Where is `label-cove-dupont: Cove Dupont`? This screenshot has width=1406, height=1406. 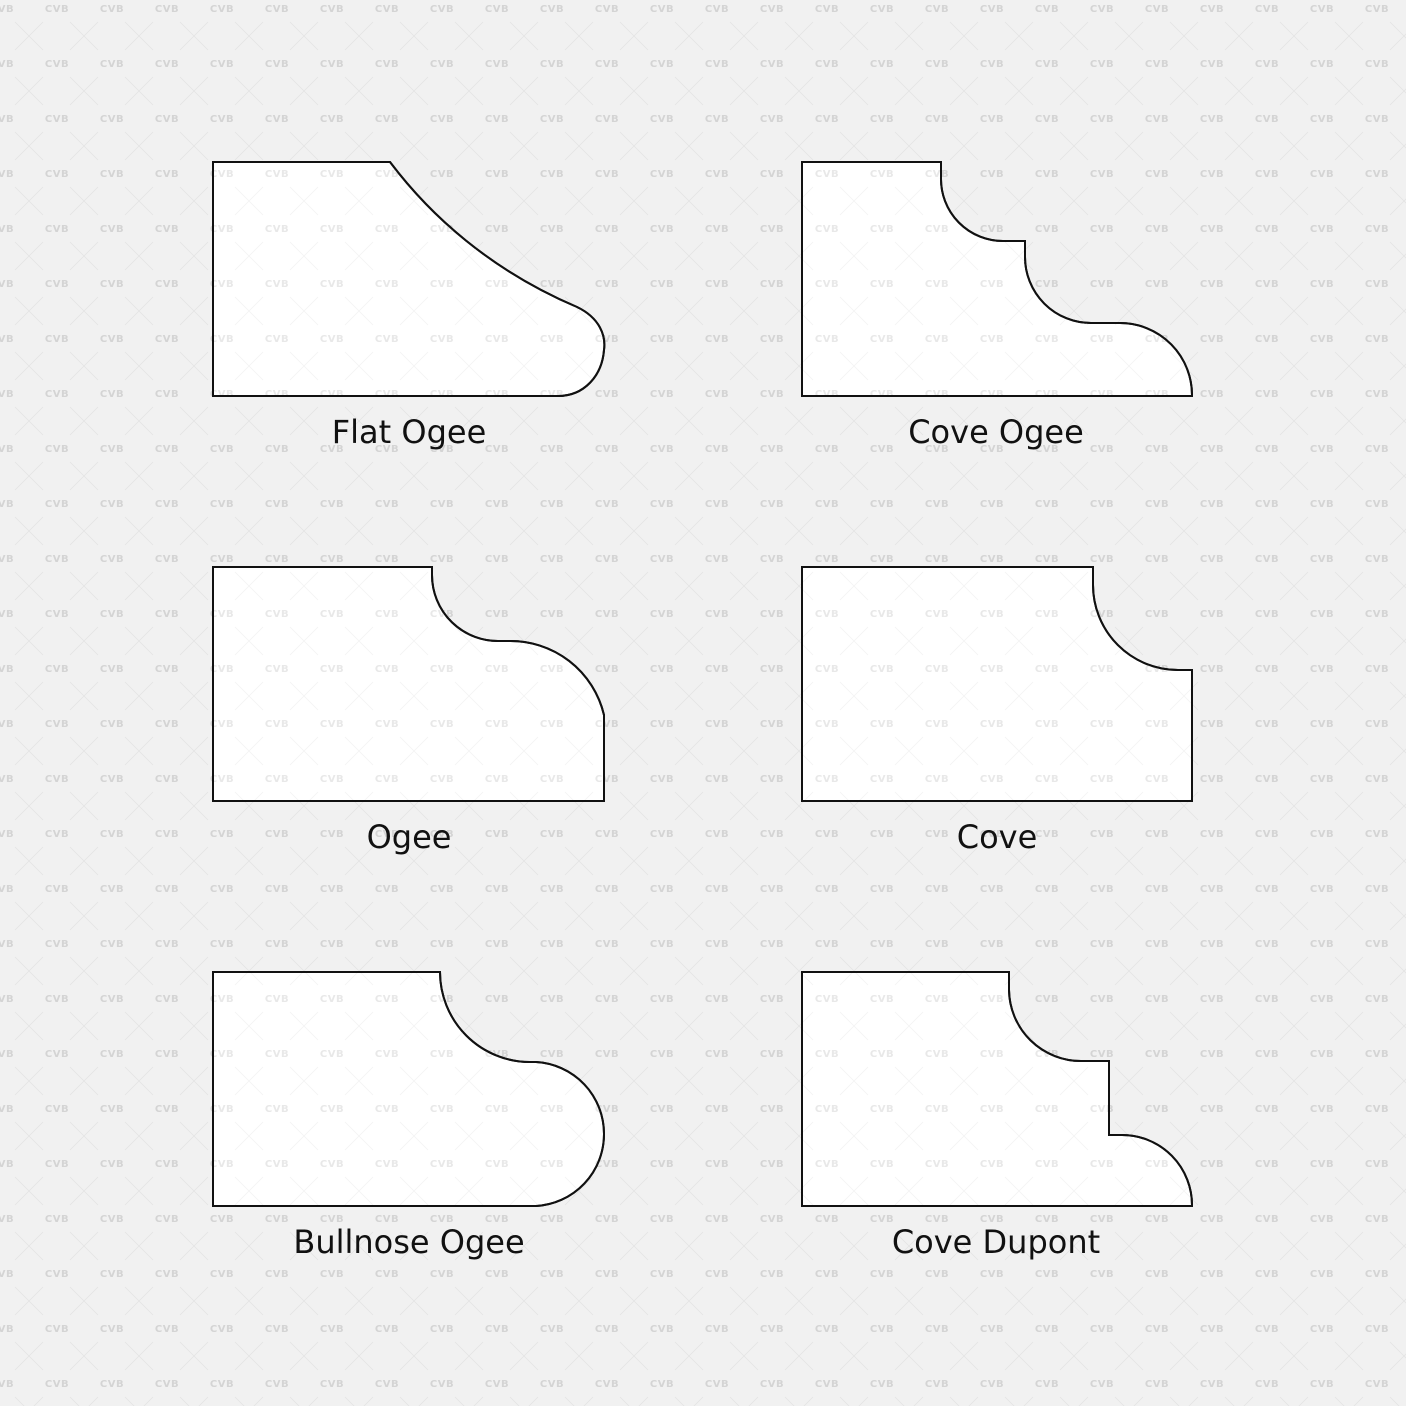
label-cove-dupont: Cove Dupont is located at coordinates (996, 1242).